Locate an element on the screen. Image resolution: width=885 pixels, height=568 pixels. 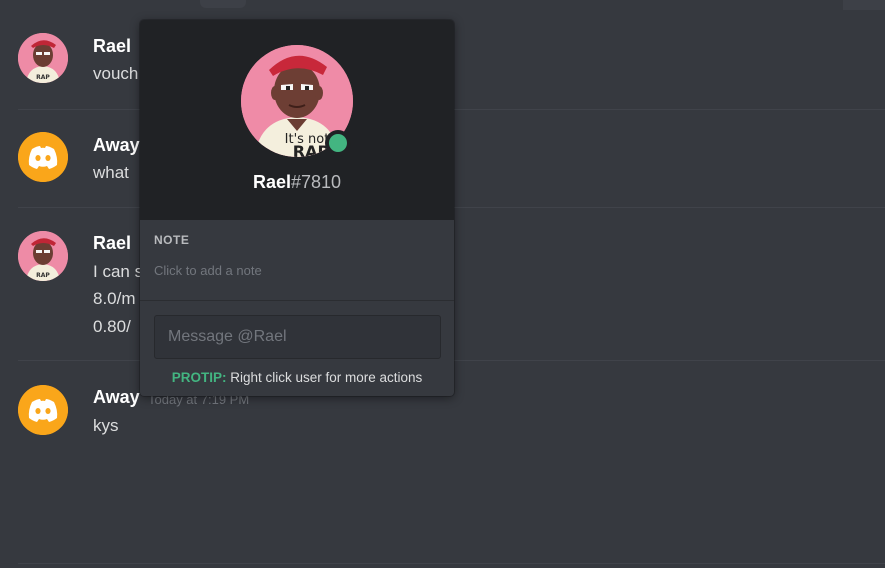
status-indicator is located at coordinates (338, 143).